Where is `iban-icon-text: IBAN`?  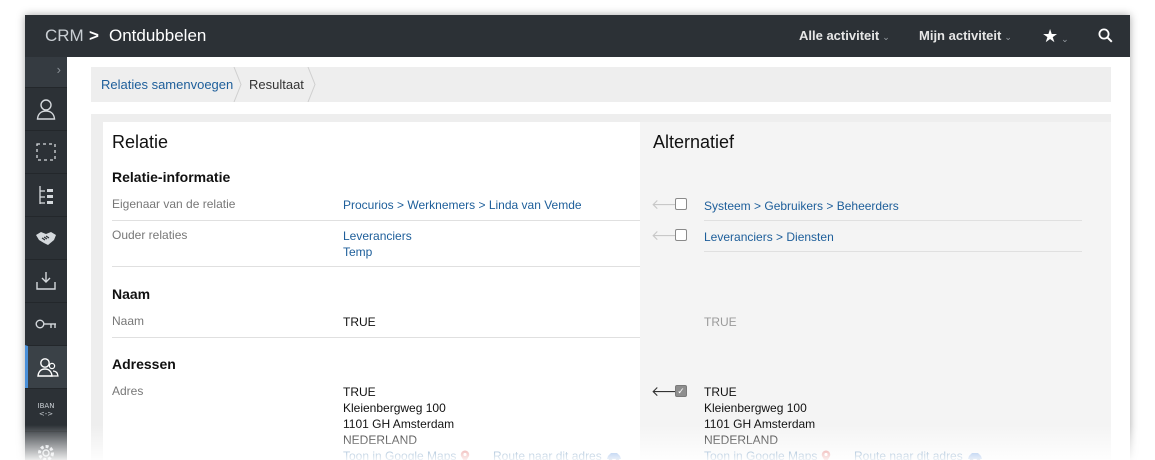 iban-icon-text: IBAN is located at coordinates (46, 406).